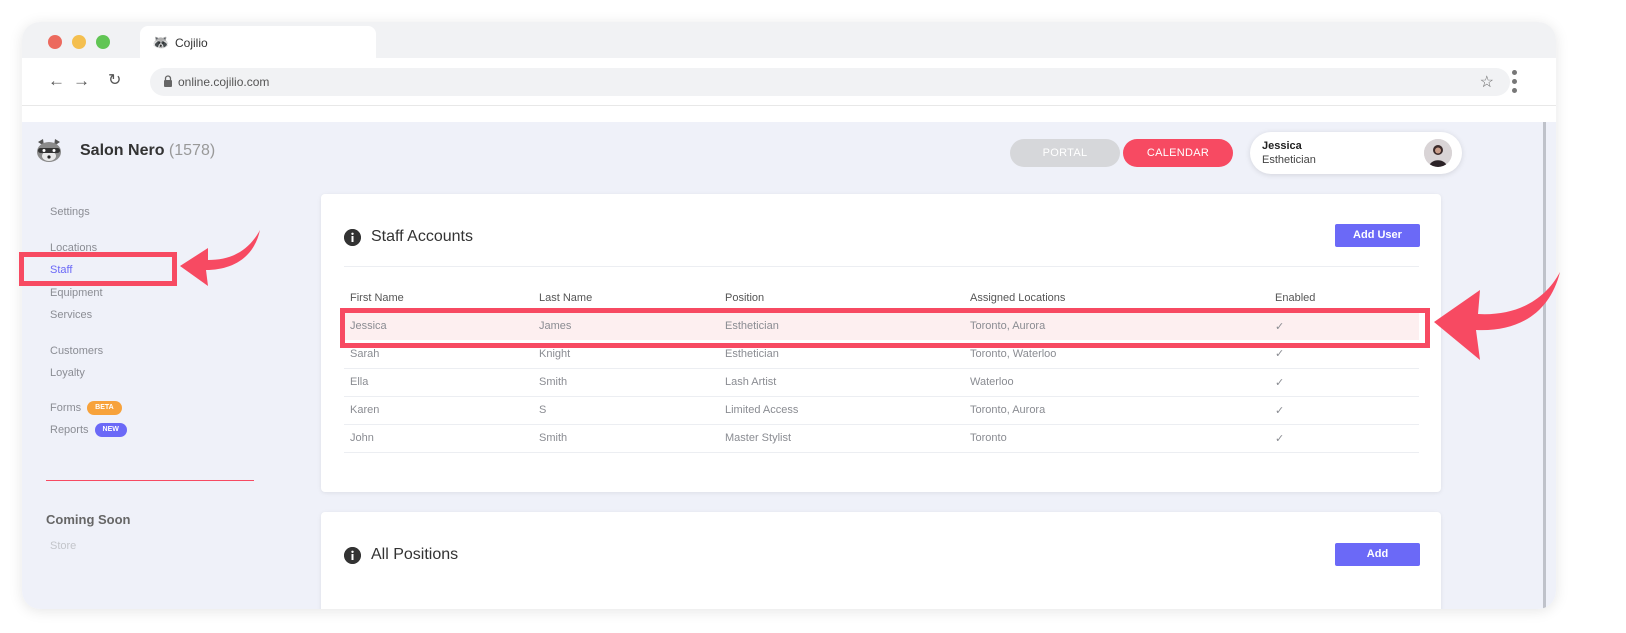 This screenshot has height=633, width=1626. What do you see at coordinates (1487, 82) in the screenshot?
I see `bookmark-star-icon: ☆` at bounding box center [1487, 82].